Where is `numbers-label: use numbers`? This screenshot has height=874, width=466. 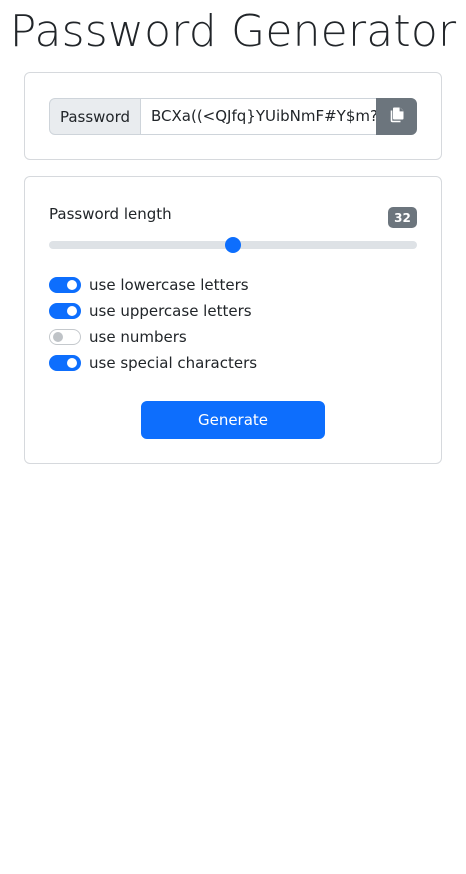 numbers-label: use numbers is located at coordinates (138, 337).